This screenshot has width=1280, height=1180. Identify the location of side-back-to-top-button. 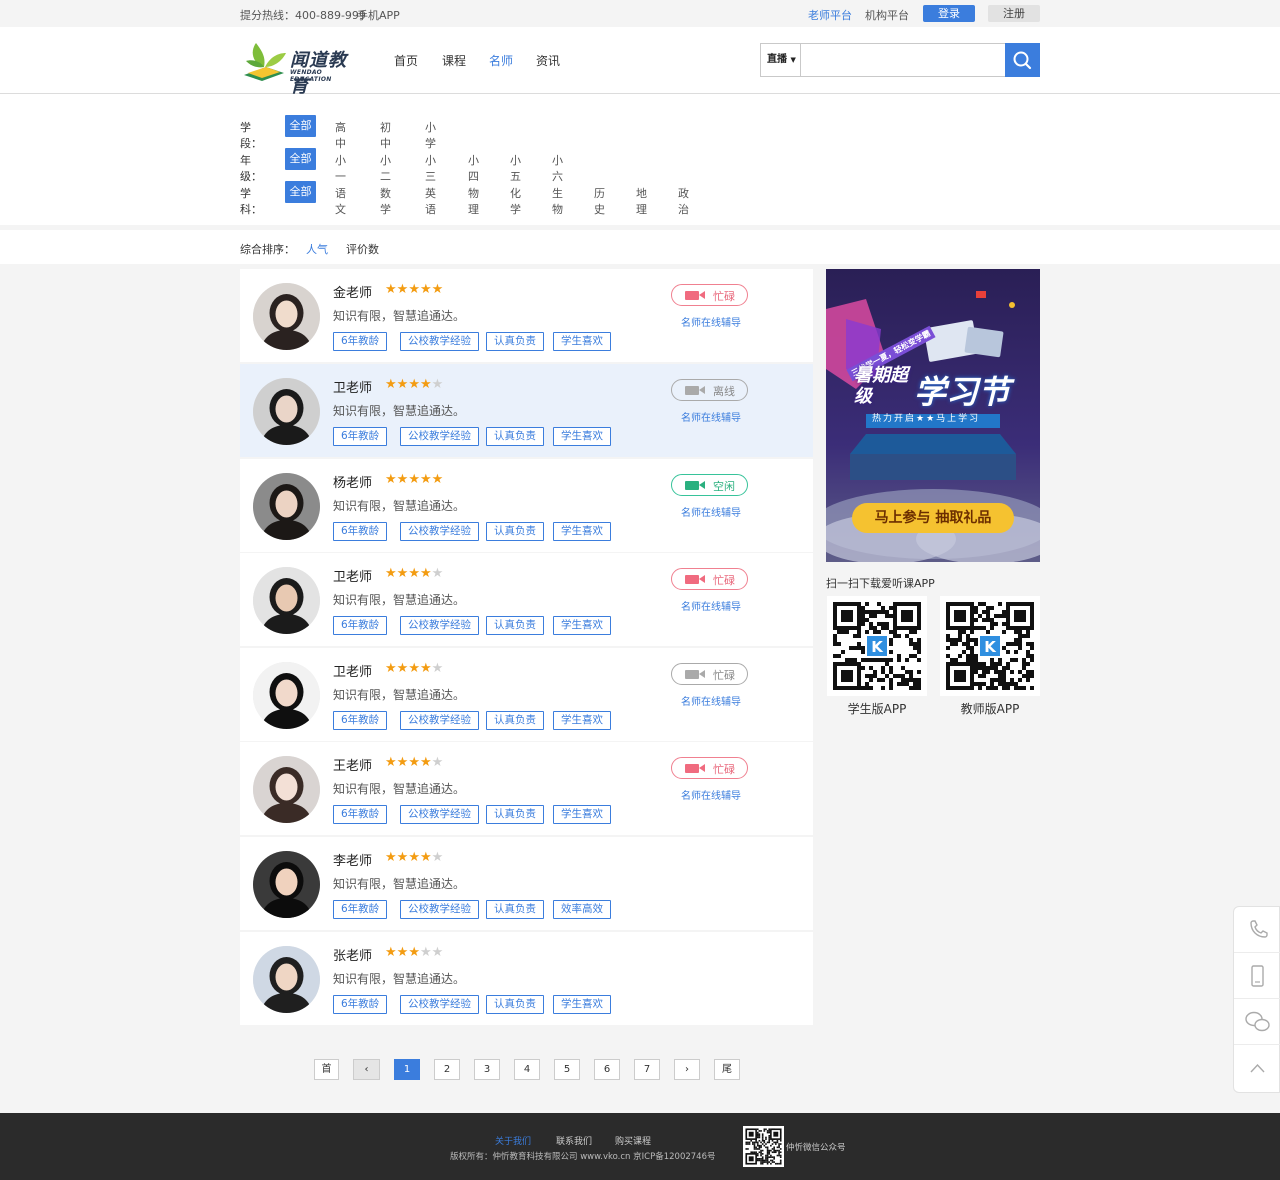
(1257, 1068).